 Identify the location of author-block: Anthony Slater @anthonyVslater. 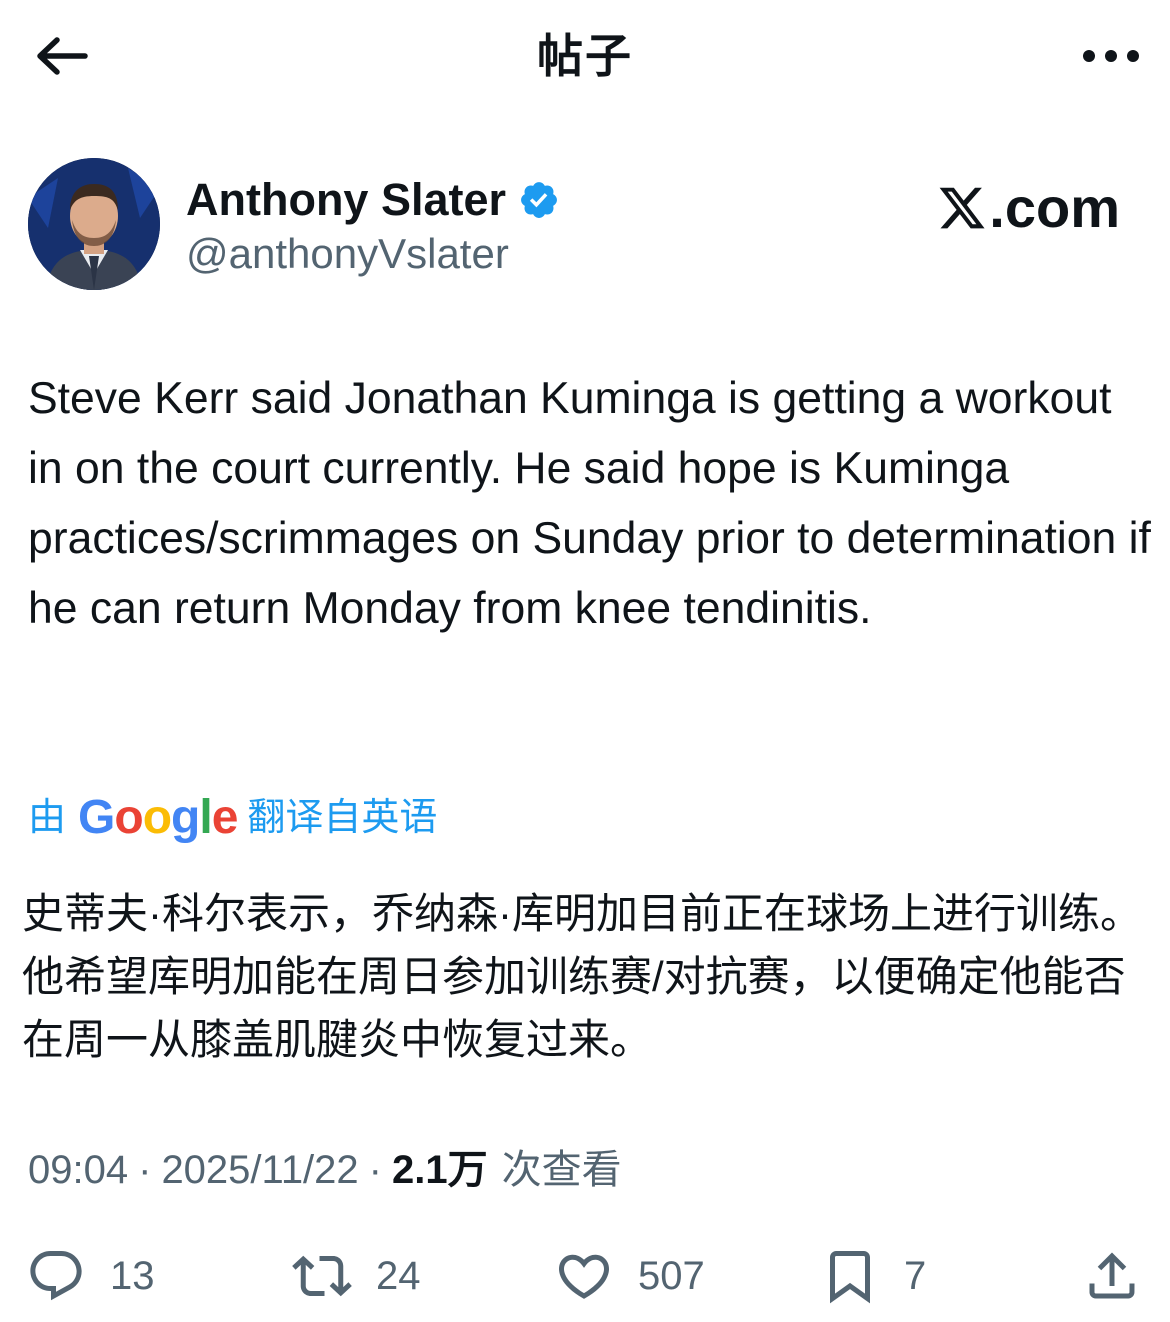
(373, 227).